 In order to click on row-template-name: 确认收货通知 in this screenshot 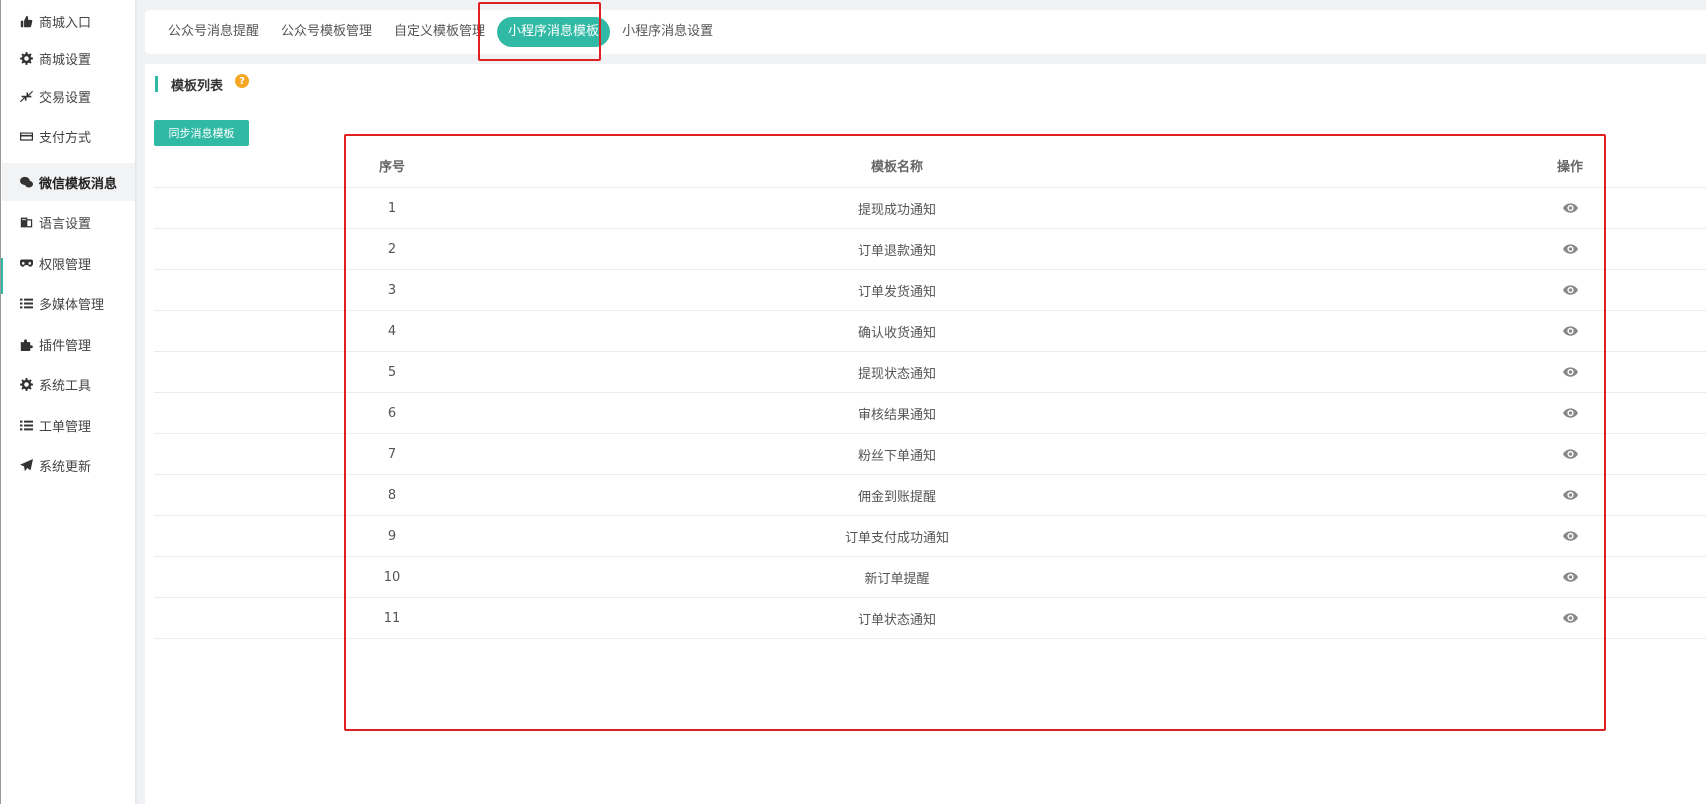, I will do `click(896, 333)`.